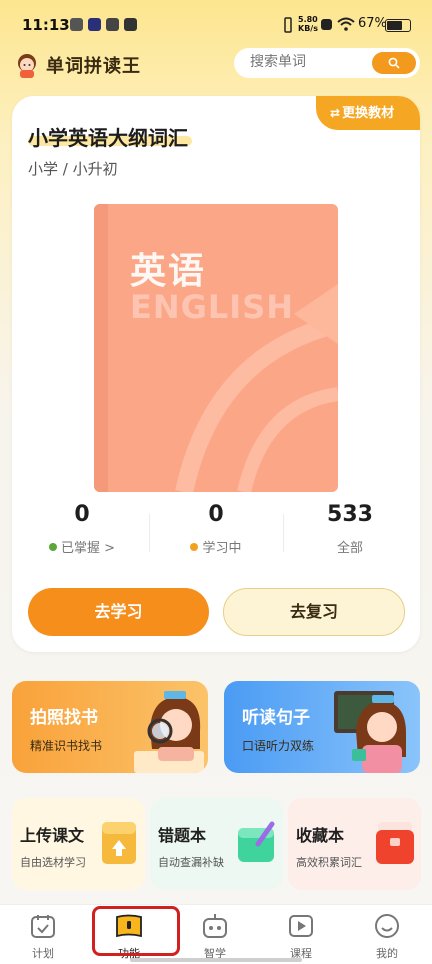 Image resolution: width=432 pixels, height=964 pixels. Describe the element at coordinates (76, 24) in the screenshot. I see `notification-icon` at that location.